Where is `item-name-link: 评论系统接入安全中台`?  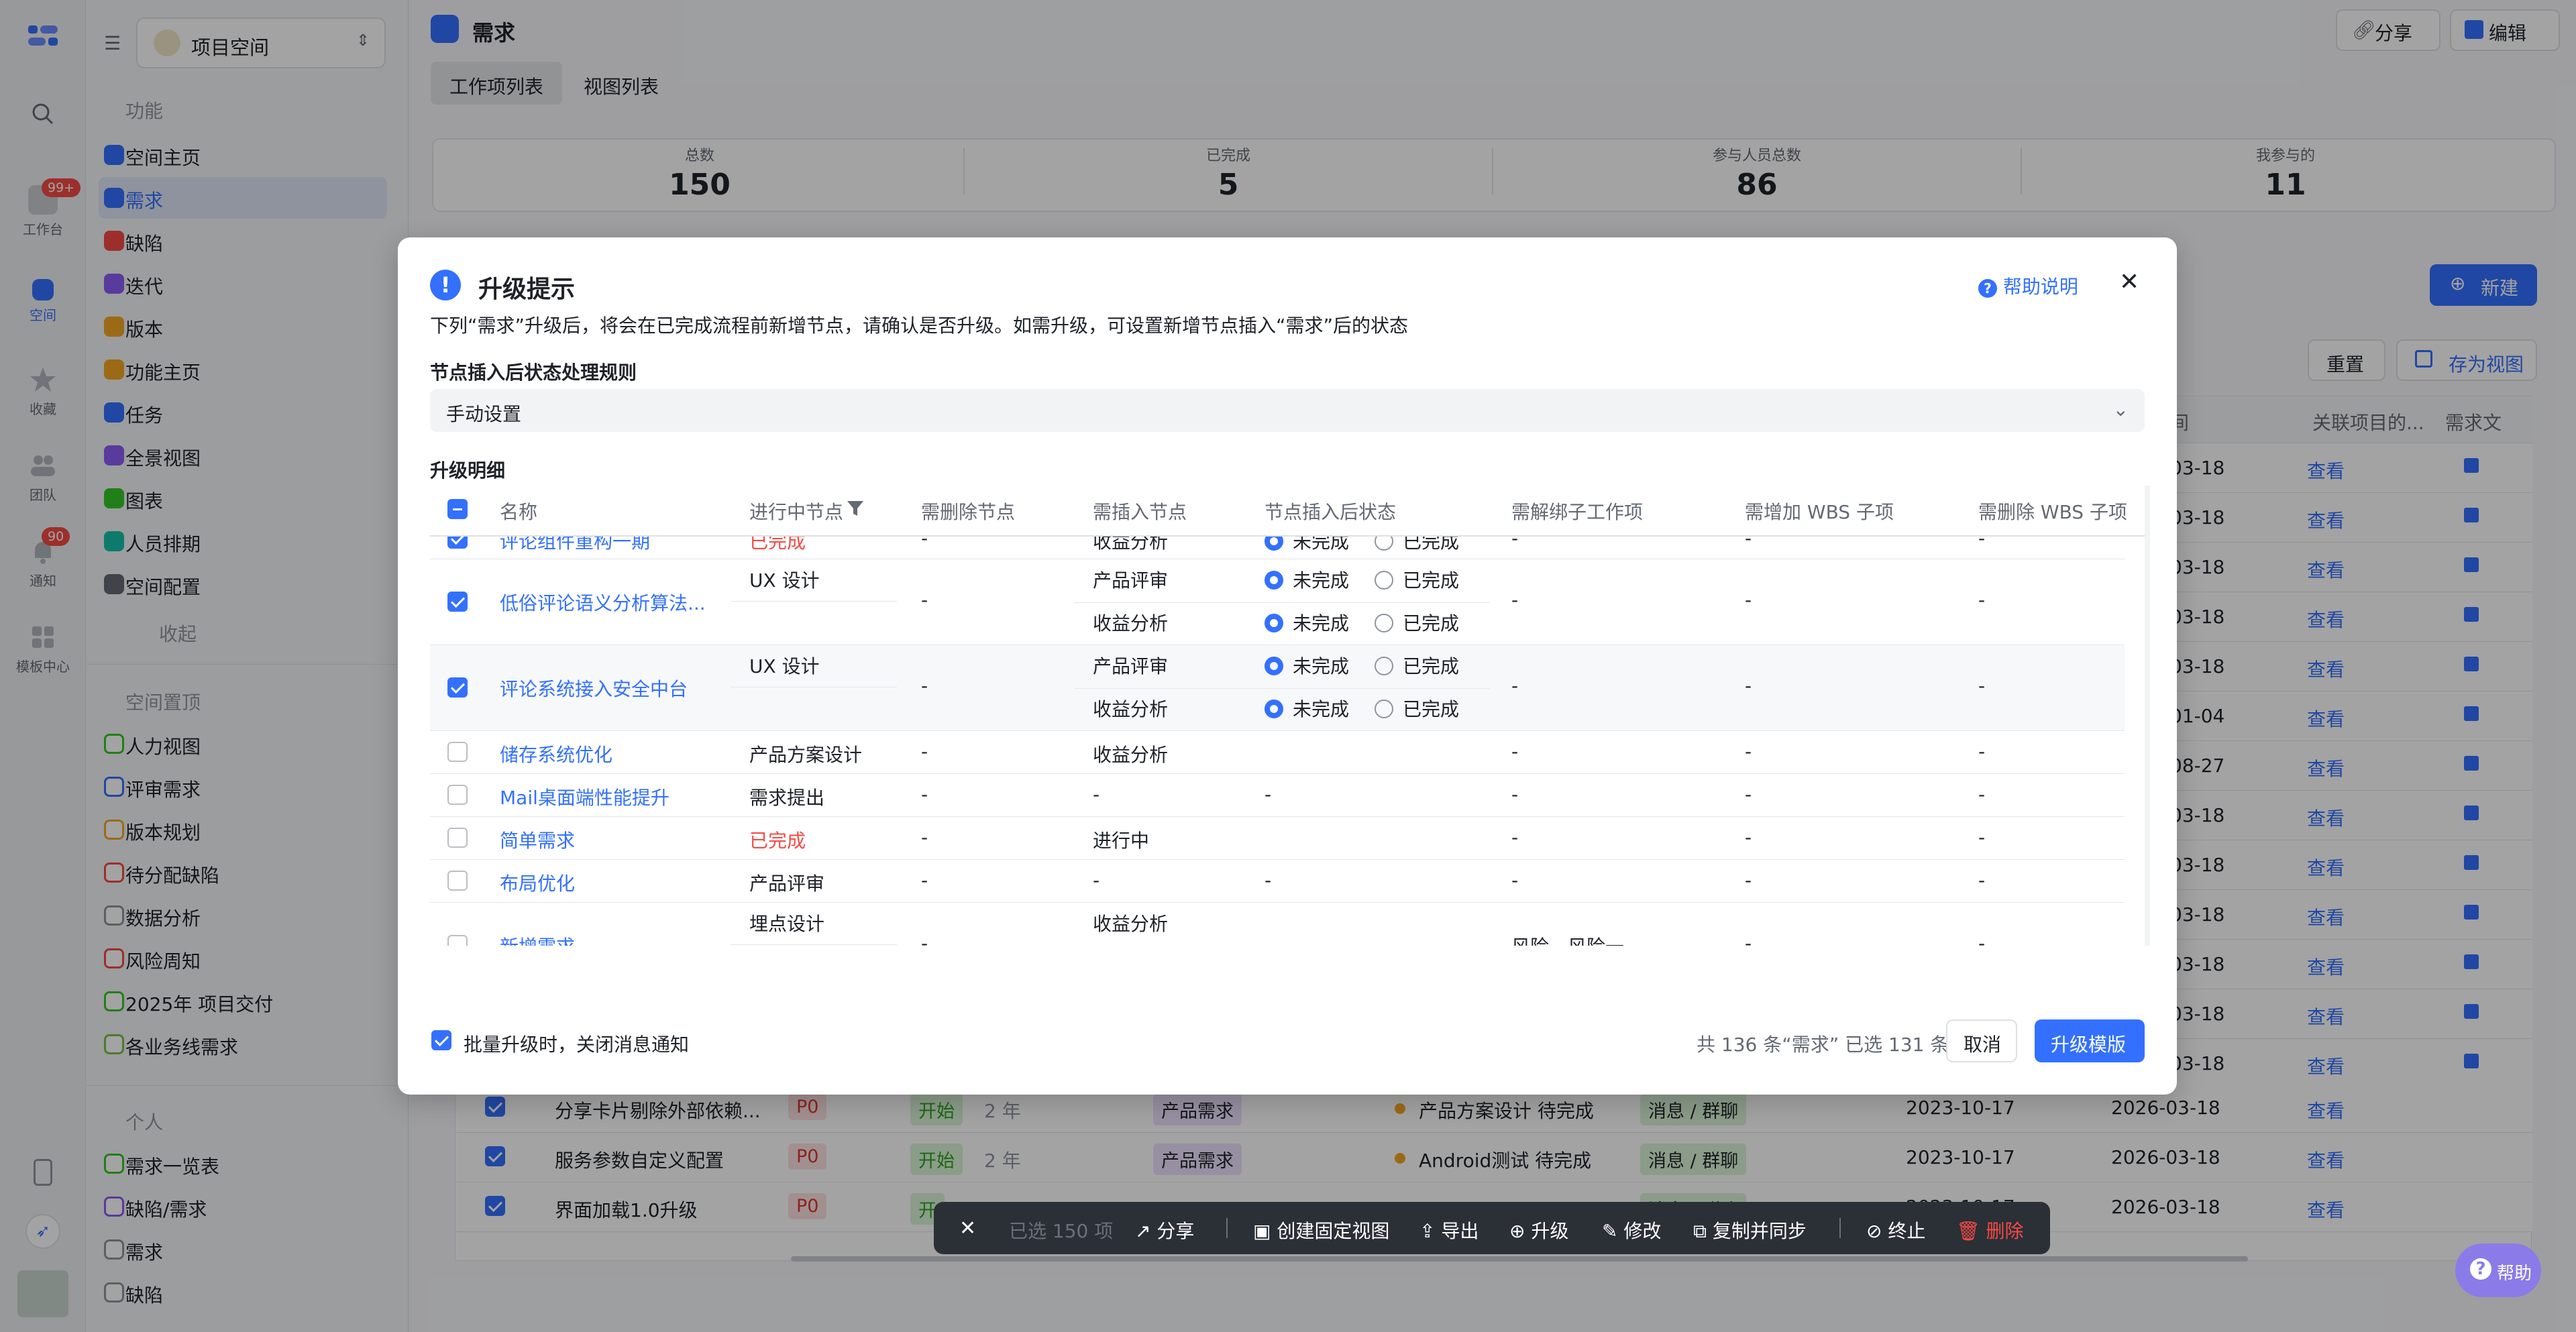 item-name-link: 评论系统接入安全中台 is located at coordinates (594, 688).